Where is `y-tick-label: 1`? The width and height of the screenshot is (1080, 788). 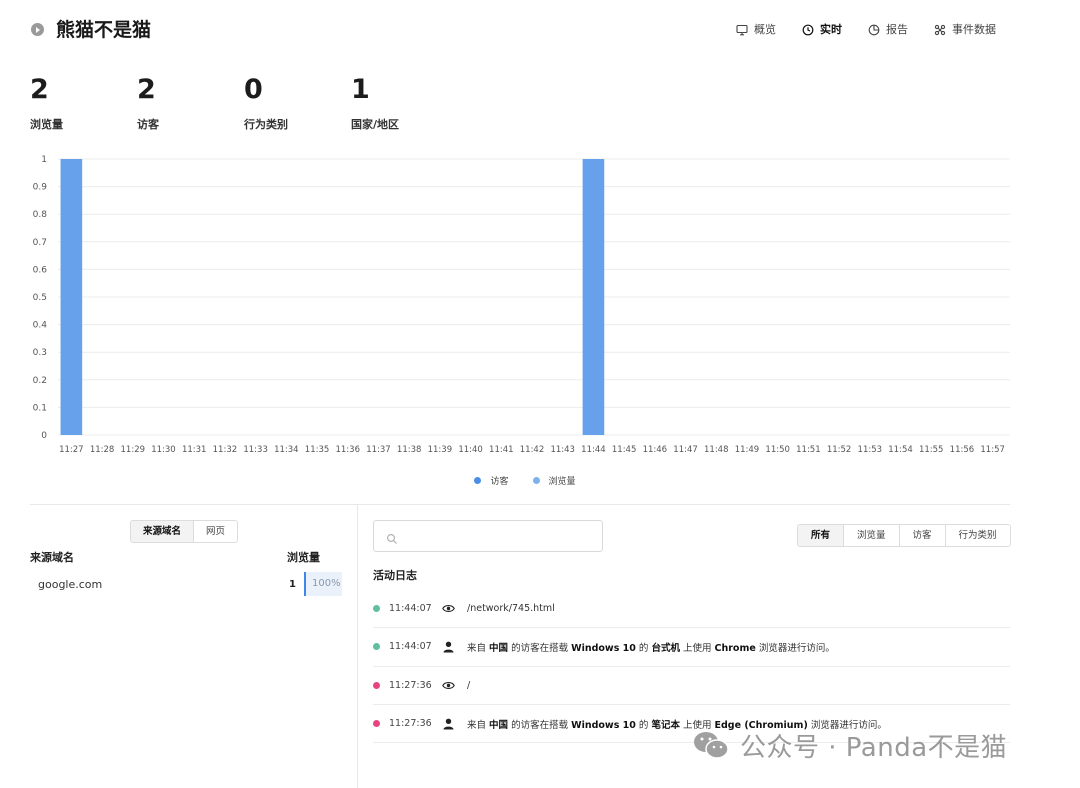
y-tick-label: 1 is located at coordinates (44, 160).